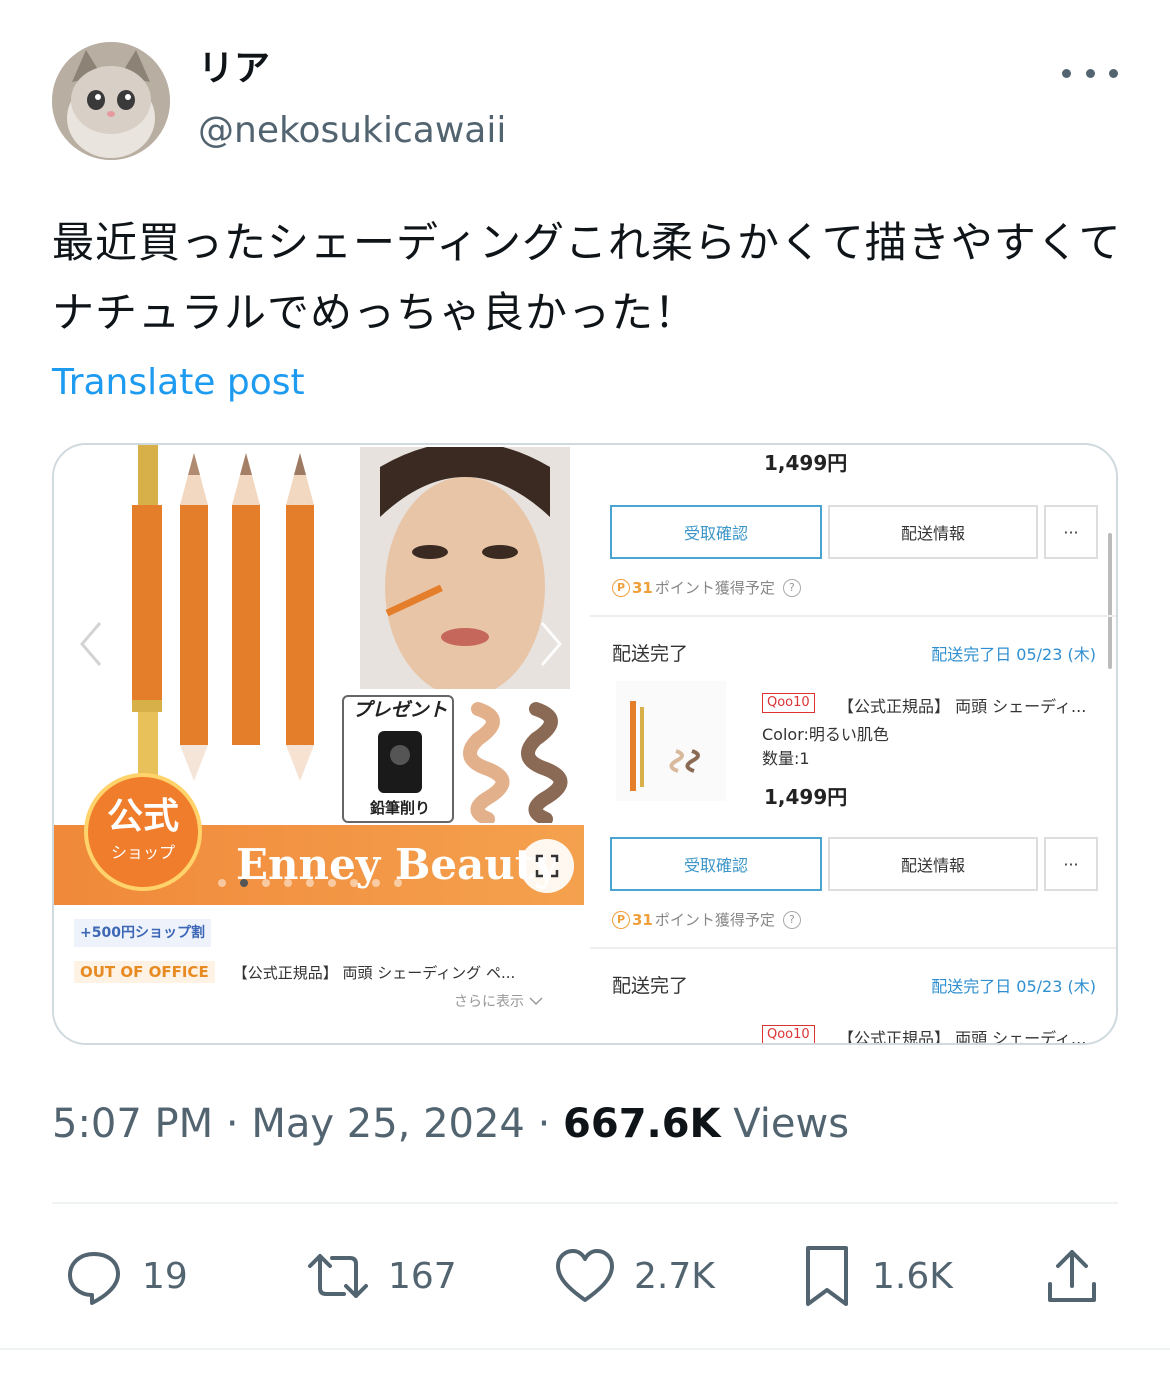  Describe the element at coordinates (1110, 601) in the screenshot. I see `scrollbar` at that location.